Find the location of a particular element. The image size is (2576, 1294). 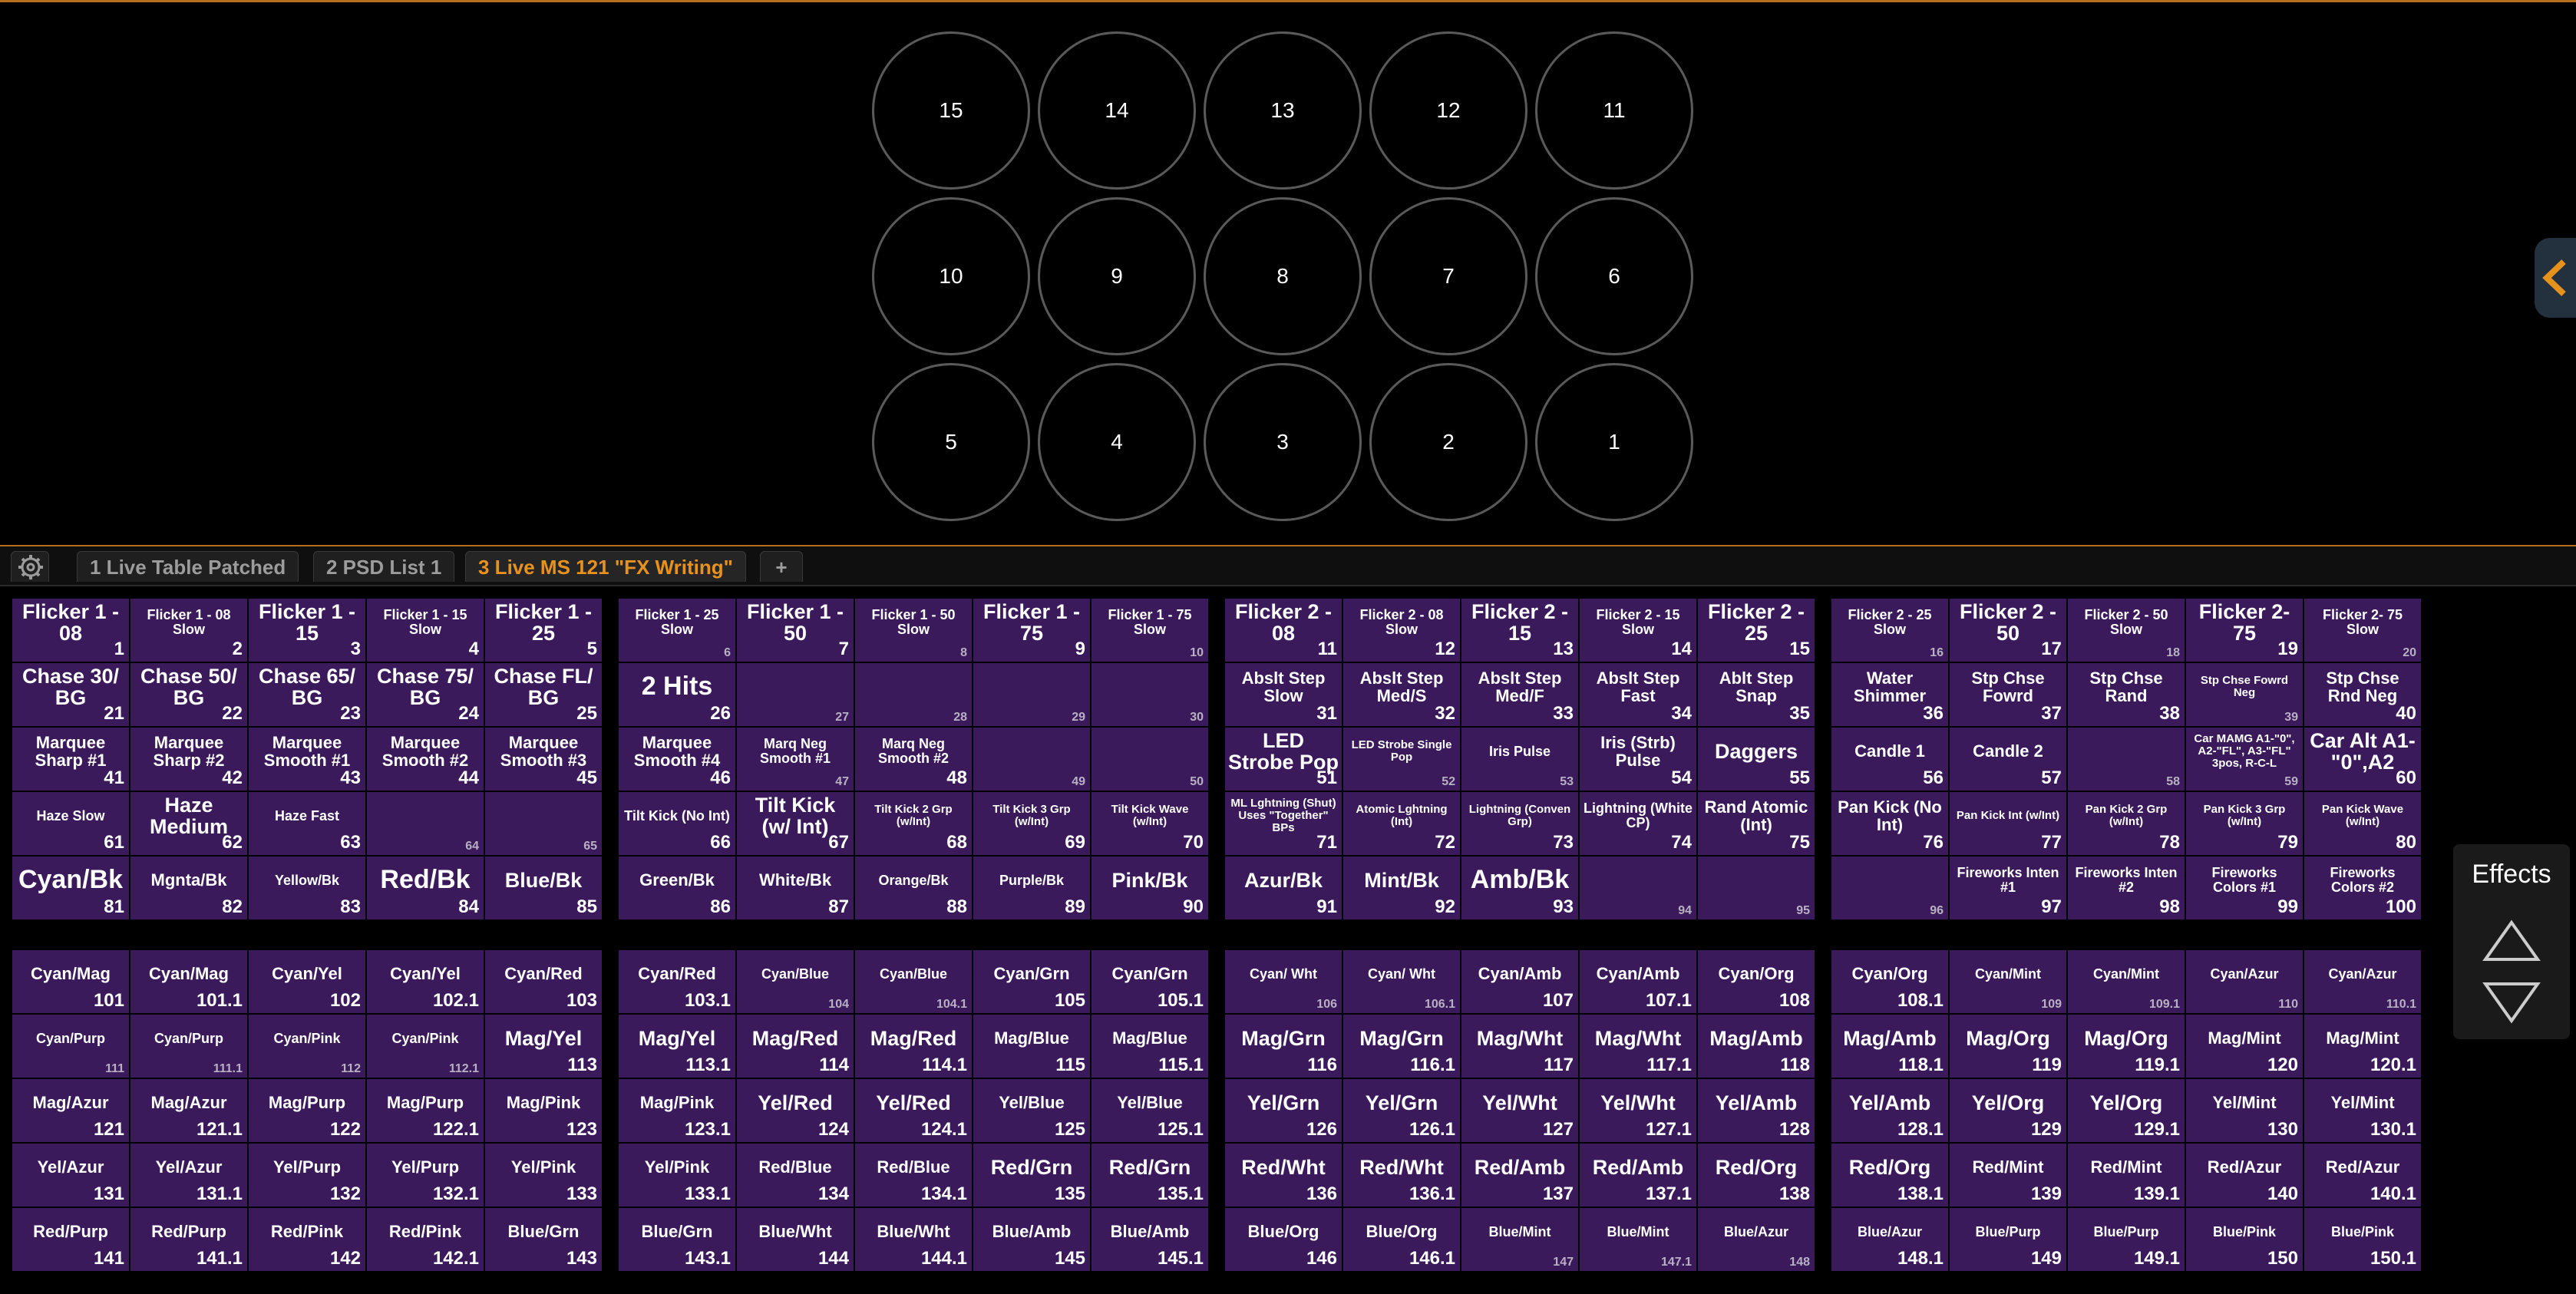

magic-button: Red/Amb 137.1 is located at coordinates (1638, 1175).